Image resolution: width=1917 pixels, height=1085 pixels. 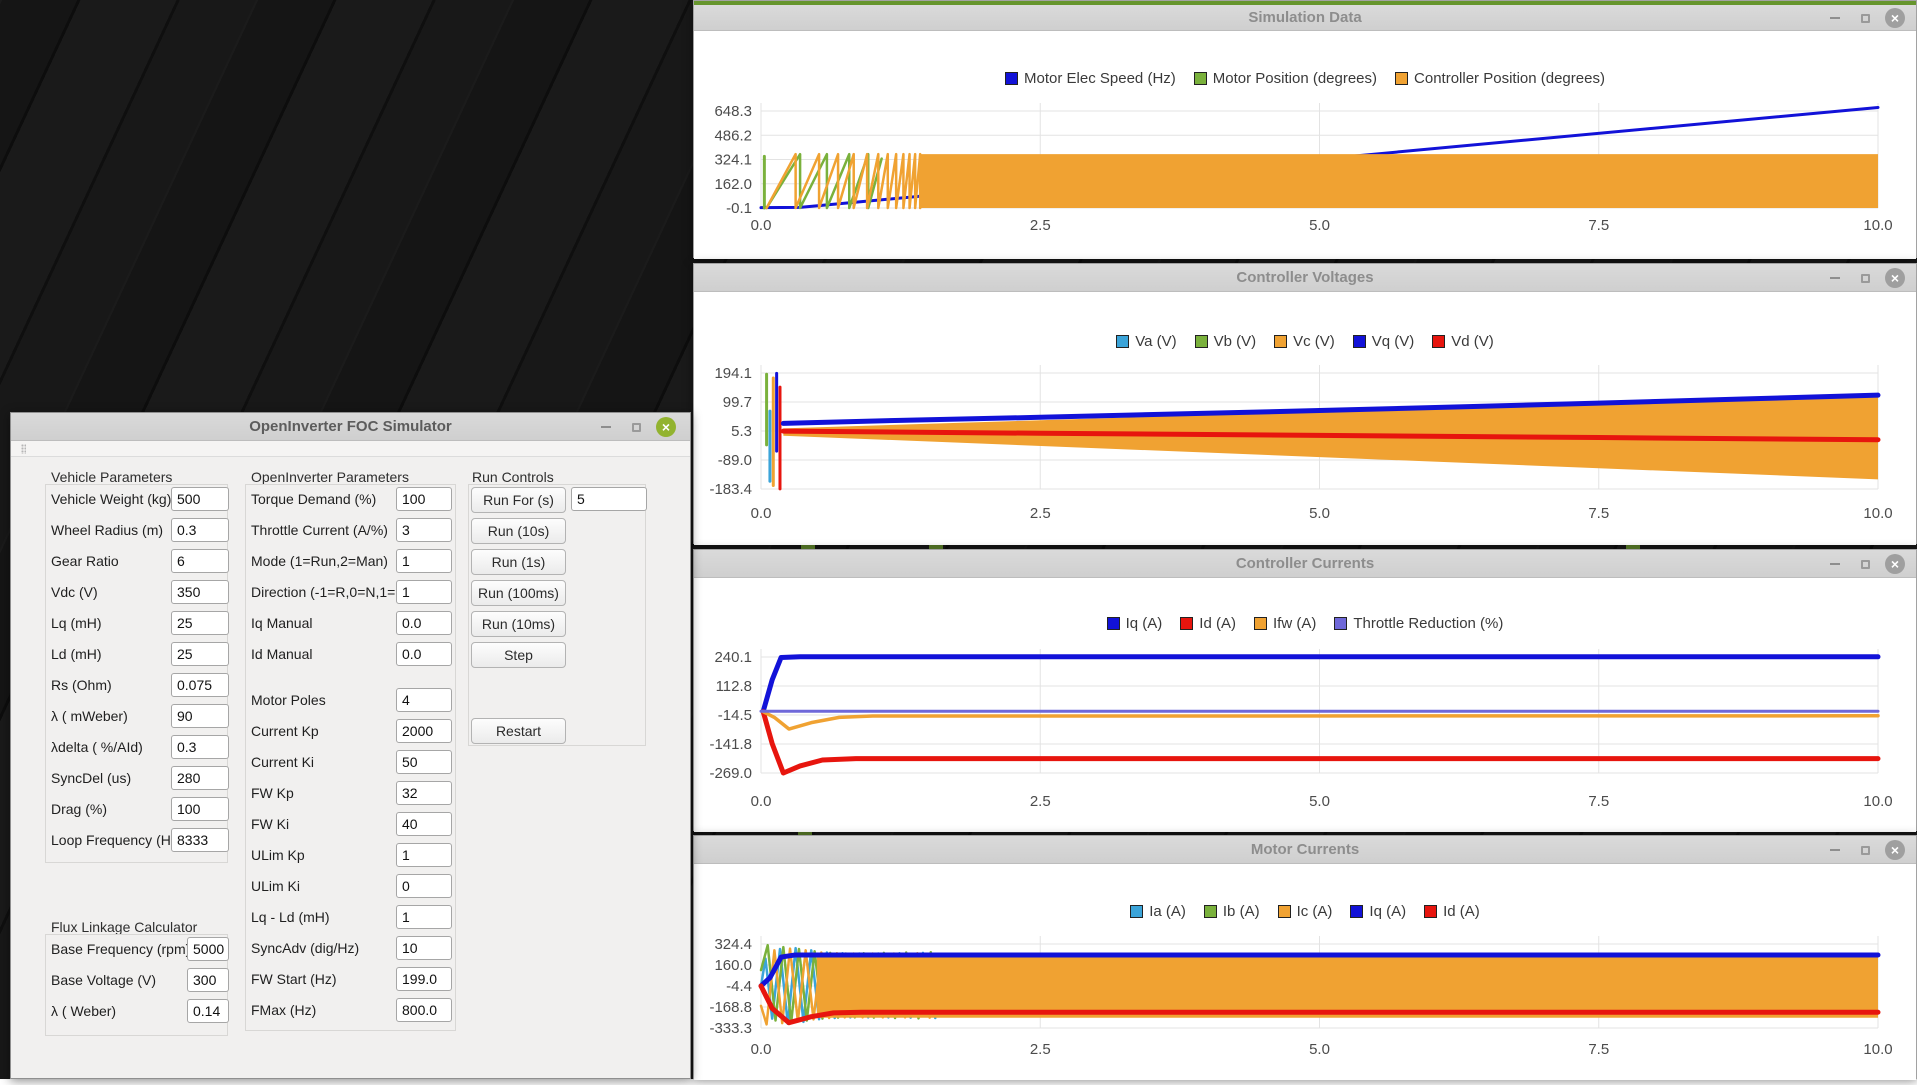 What do you see at coordinates (200, 840) in the screenshot?
I see `param-input: 8333` at bounding box center [200, 840].